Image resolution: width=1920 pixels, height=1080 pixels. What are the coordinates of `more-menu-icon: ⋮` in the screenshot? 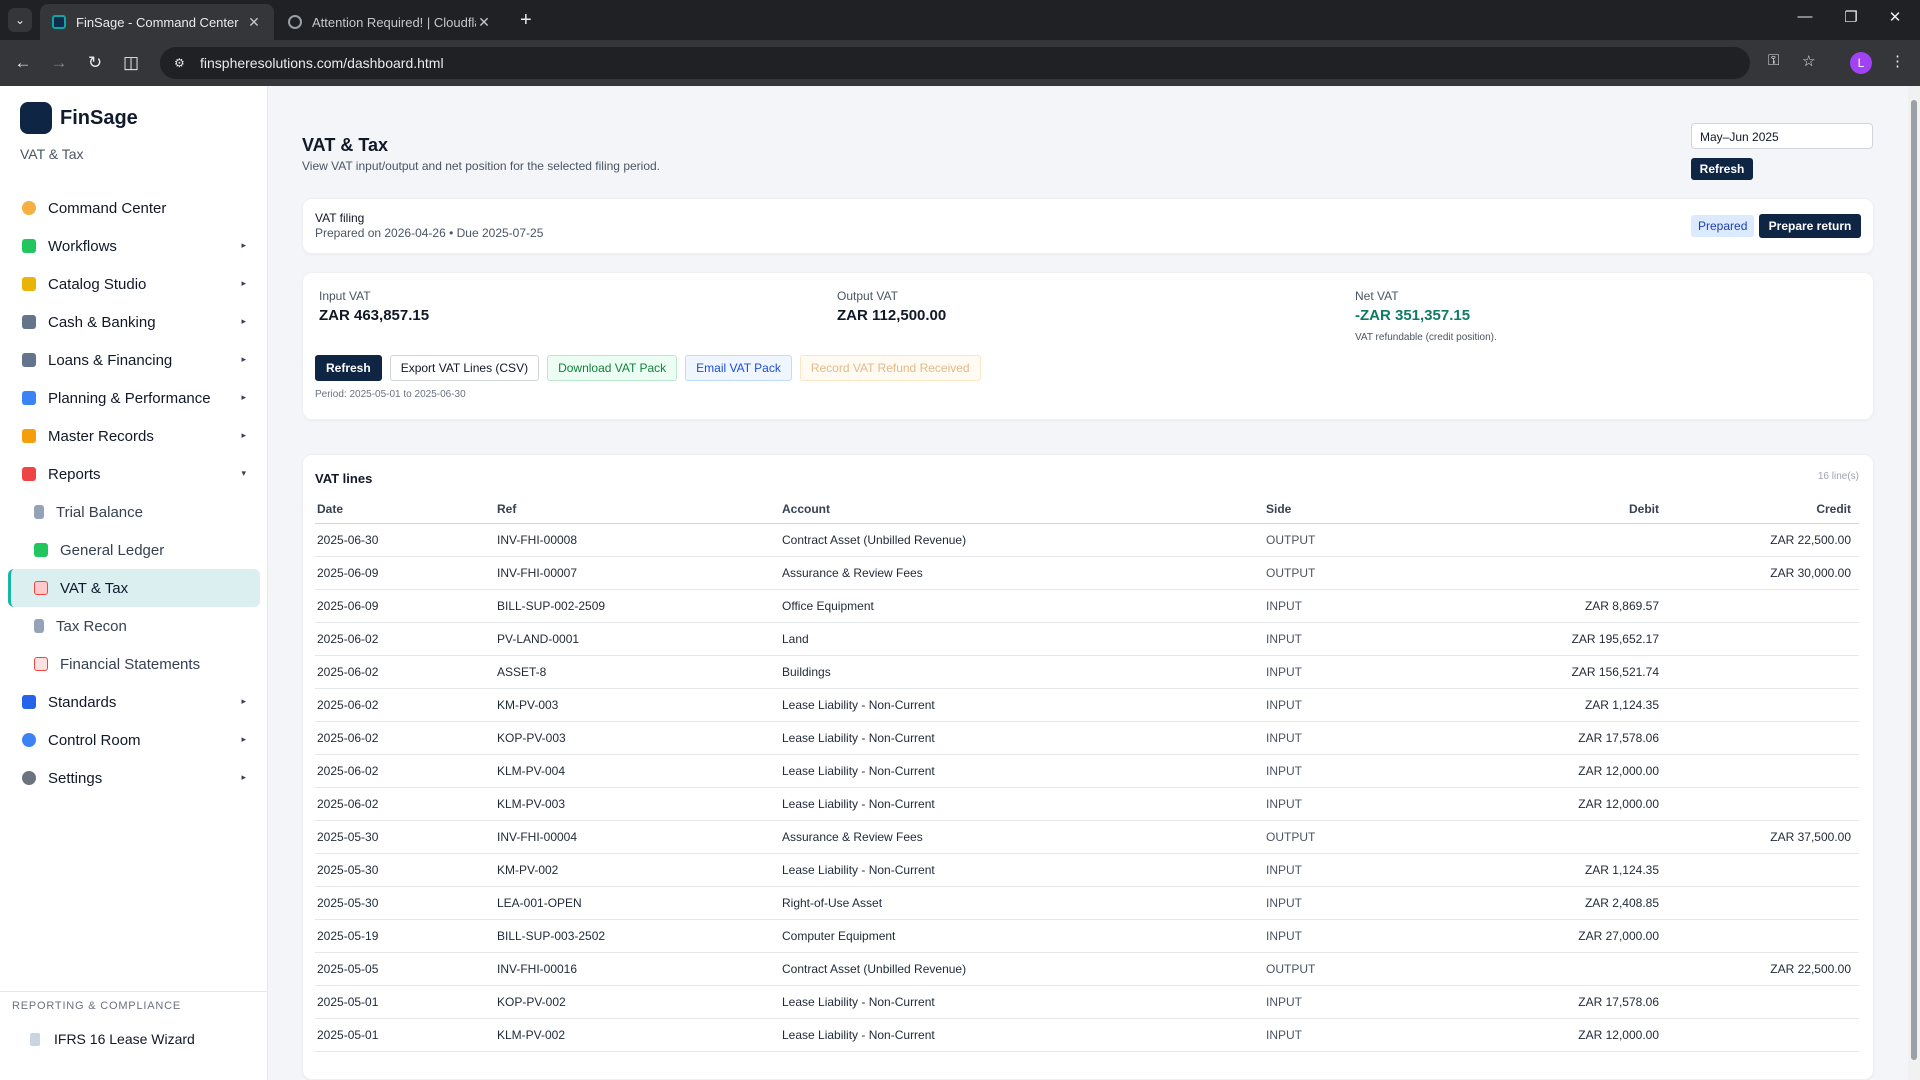 It's located at (1897, 61).